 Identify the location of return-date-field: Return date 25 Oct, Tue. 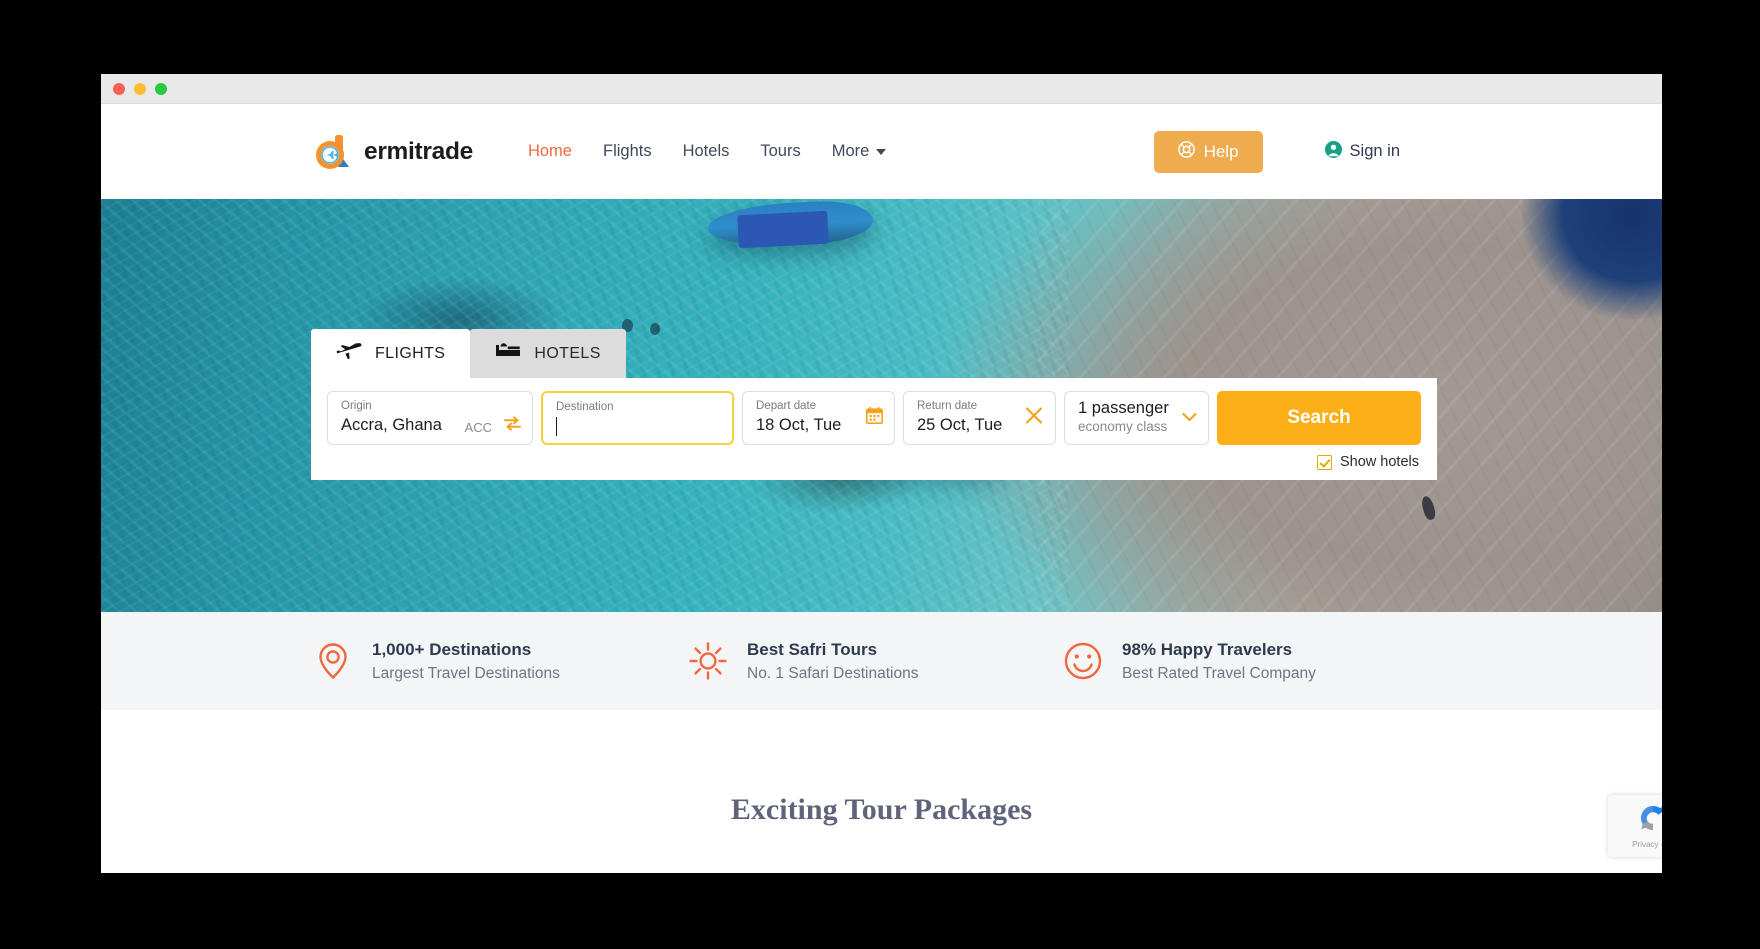
(979, 418).